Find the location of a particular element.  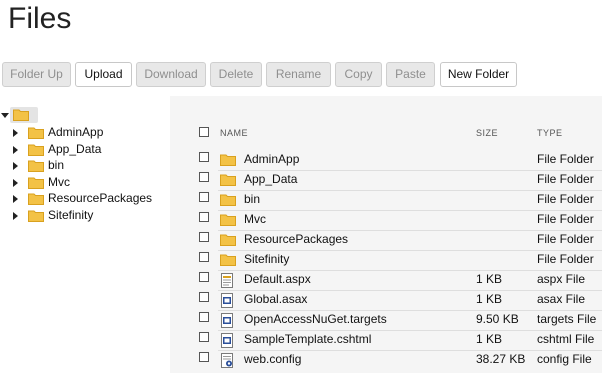

page-title: Files is located at coordinates (40, 18).